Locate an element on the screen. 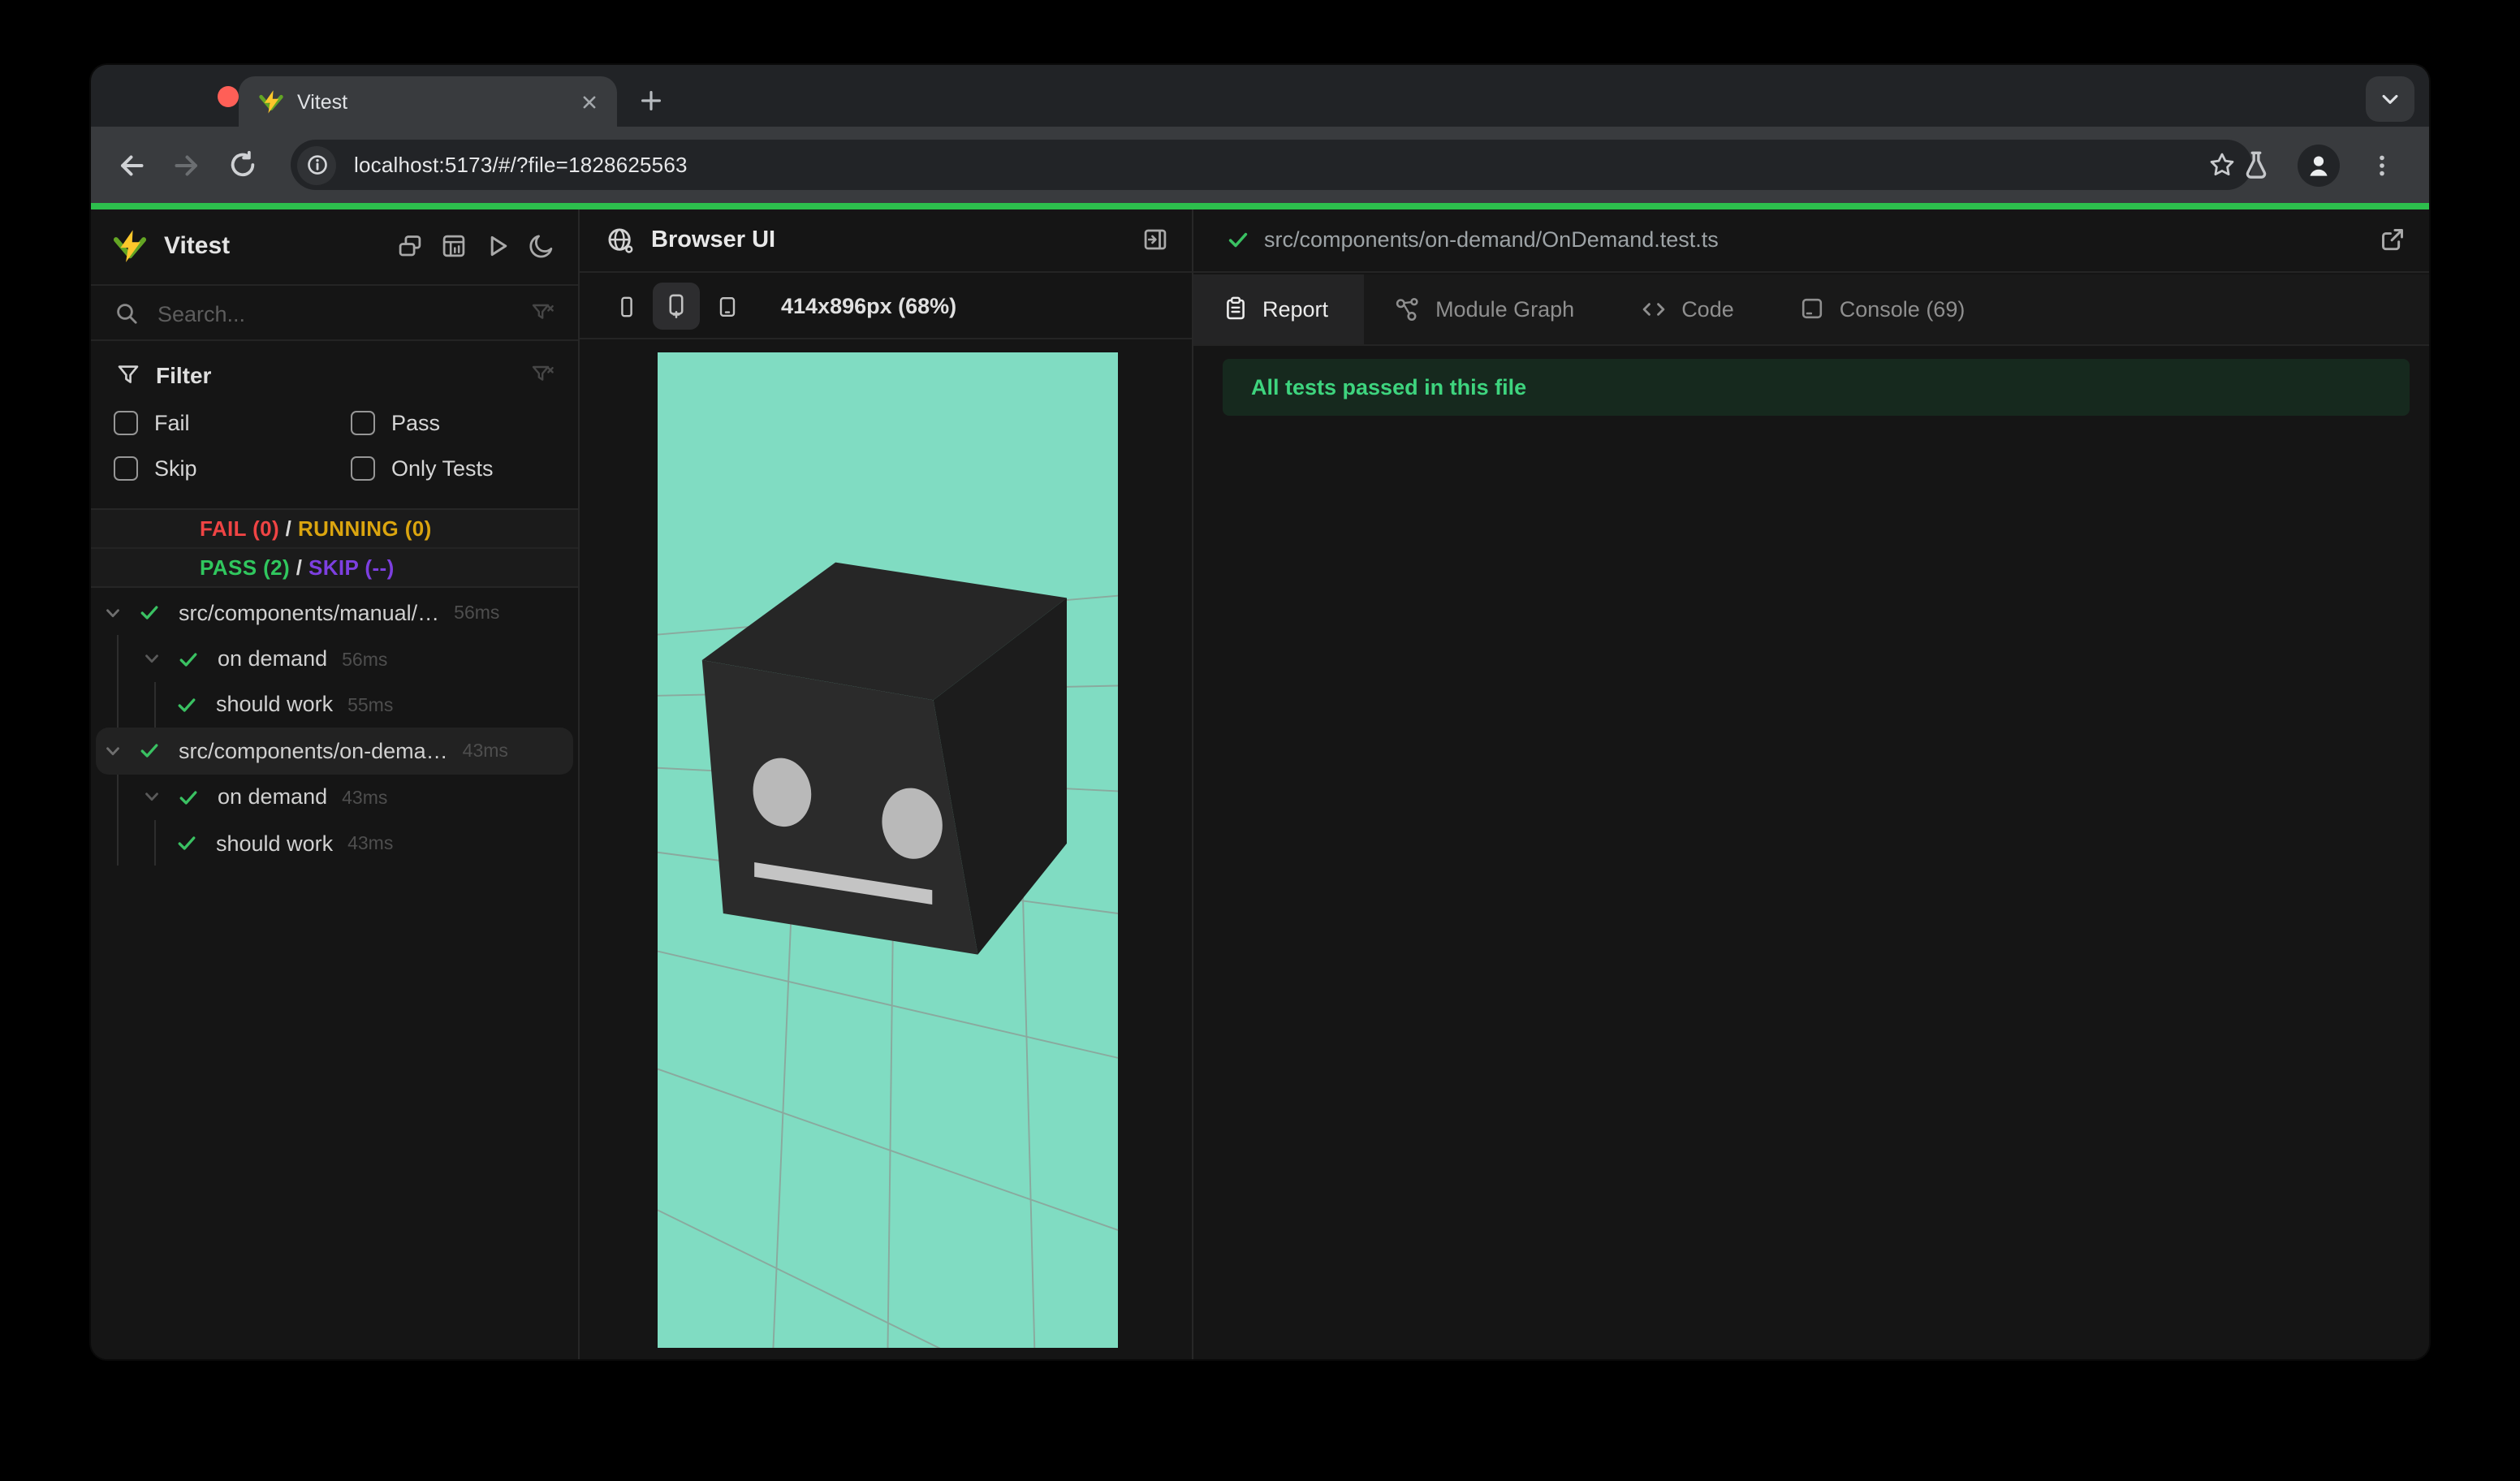  toolbar-right-actions is located at coordinates (2319, 165).